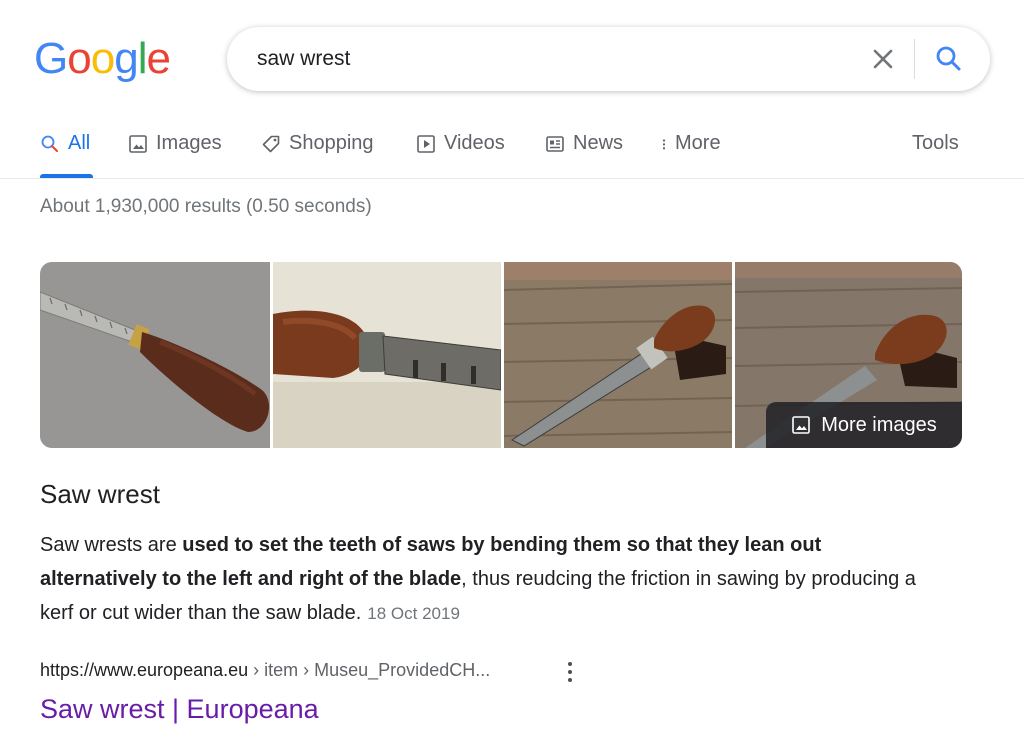 This screenshot has height=746, width=1024. I want to click on news-icon, so click(555, 143).